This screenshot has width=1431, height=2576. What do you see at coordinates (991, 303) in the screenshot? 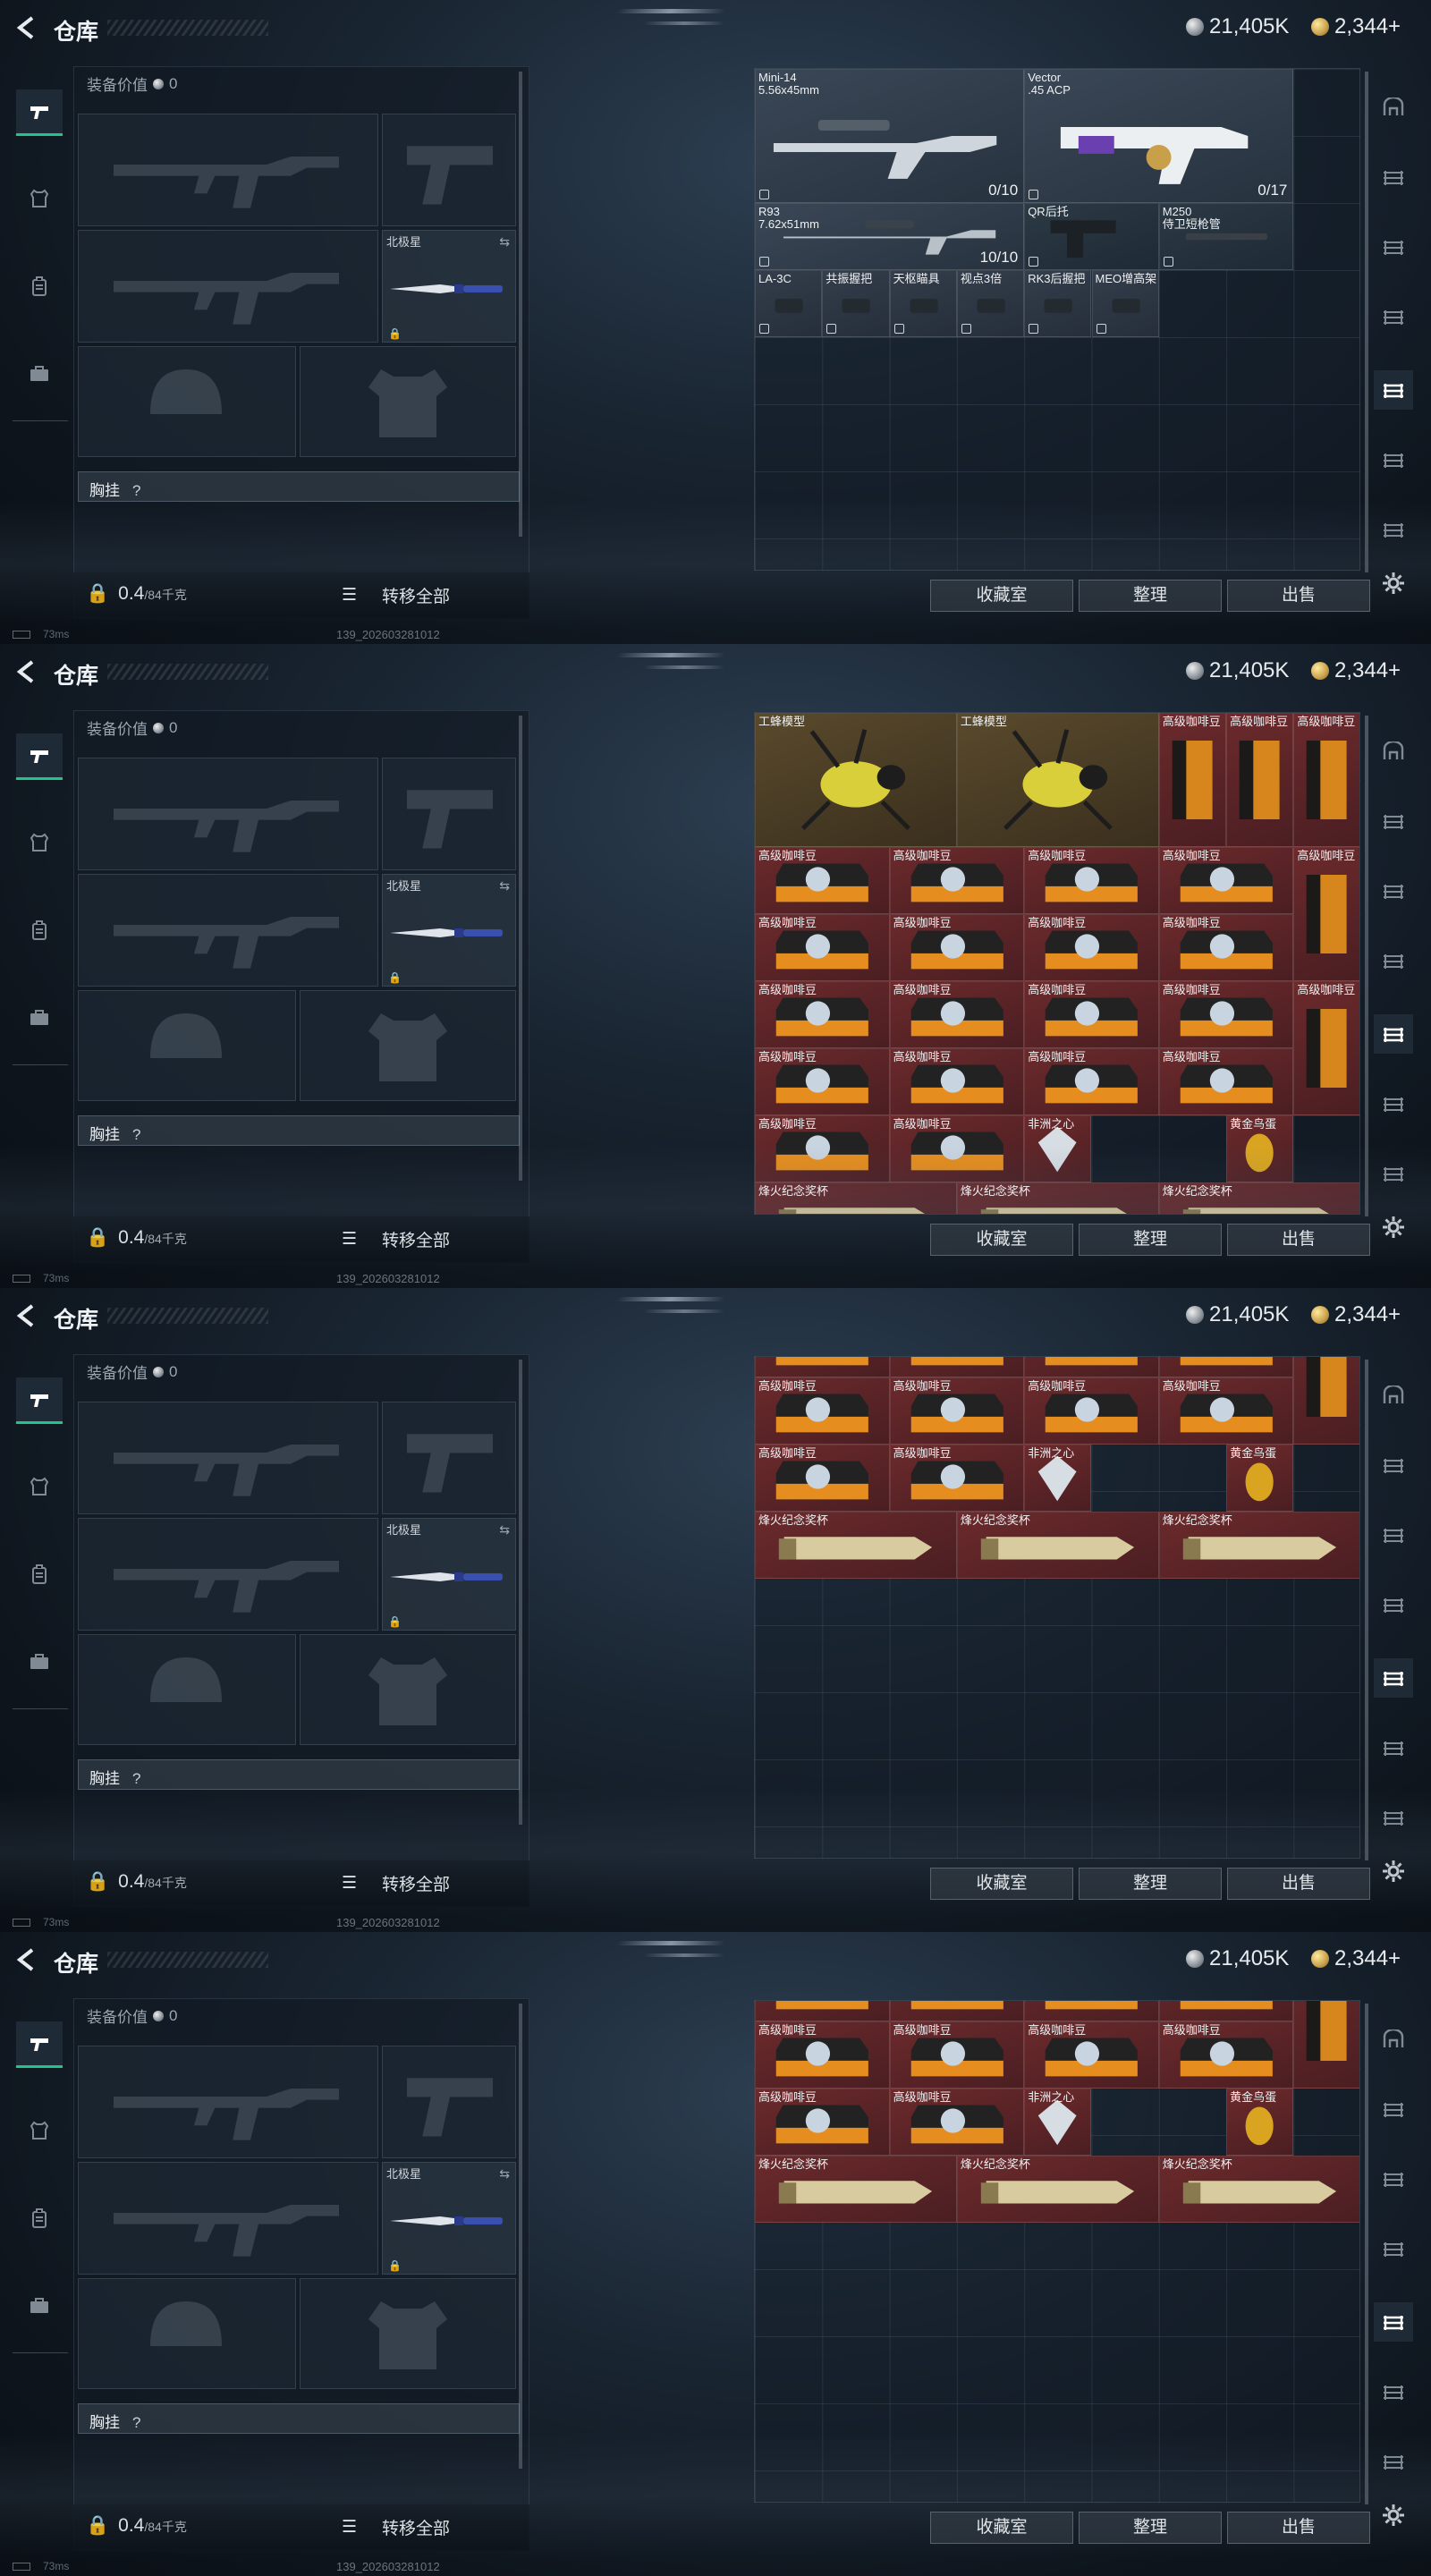
I see `inventory-item: 视点3倍` at bounding box center [991, 303].